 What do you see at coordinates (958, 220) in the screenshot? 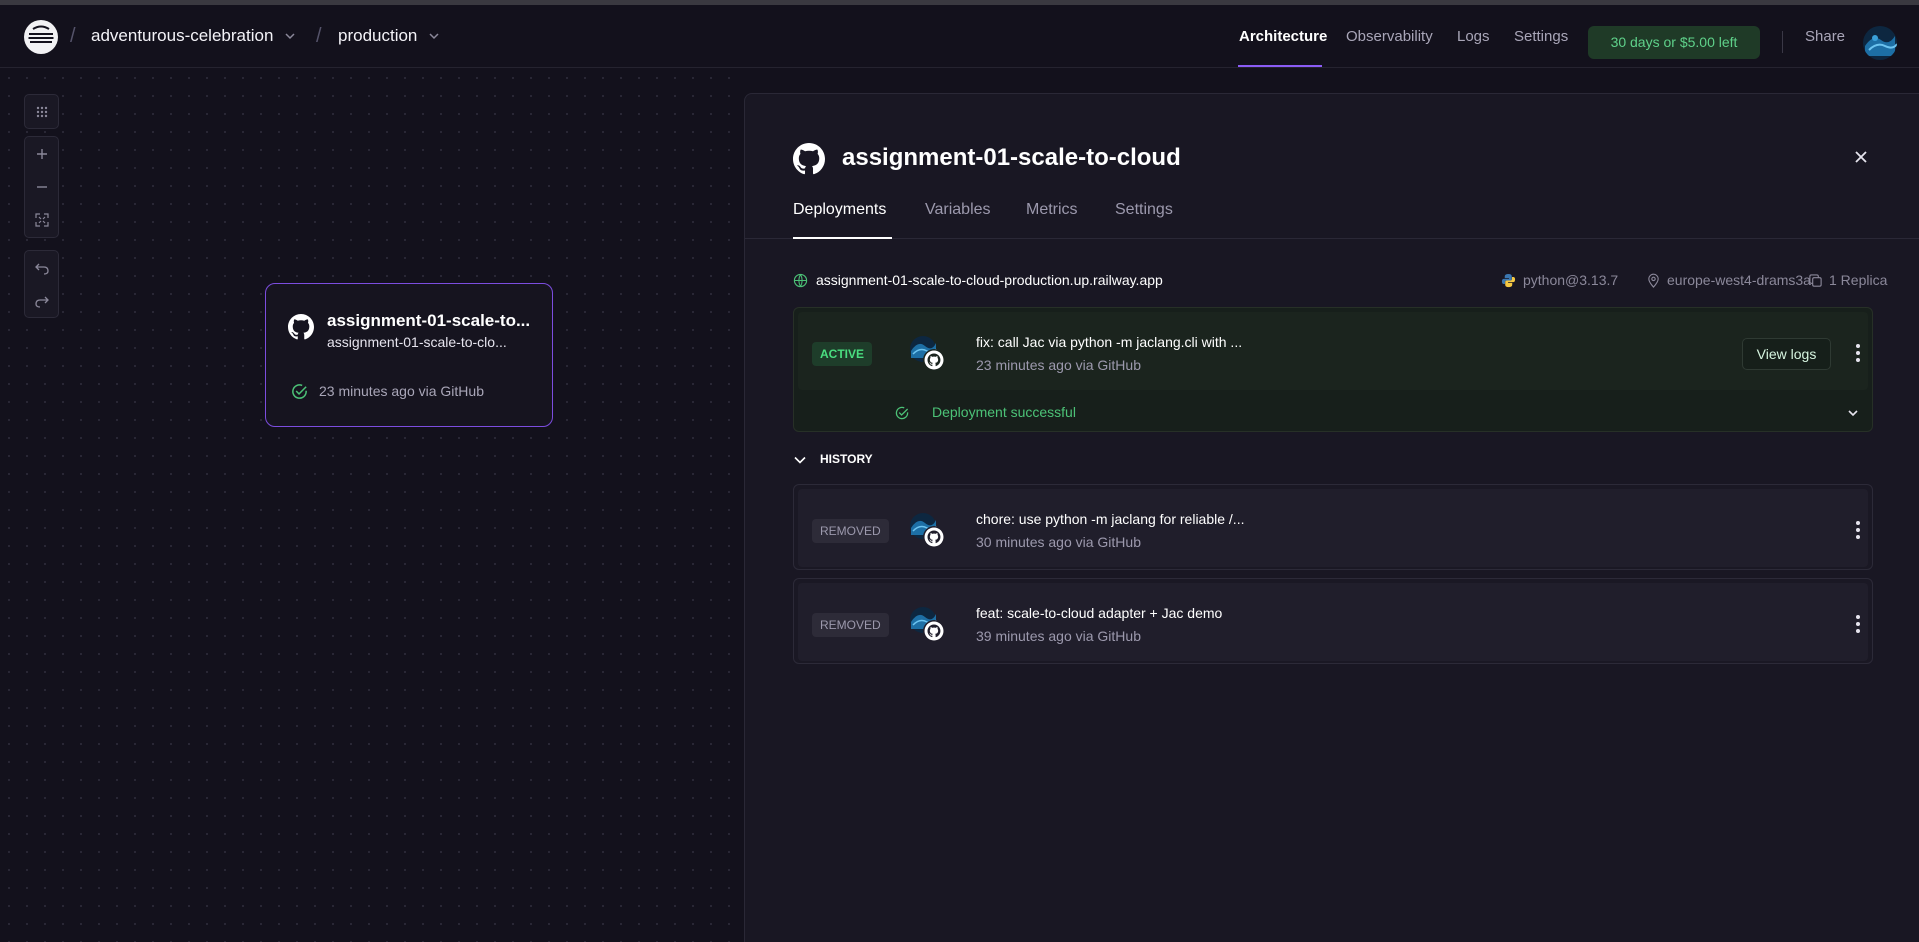
I see `tab-variables: Variables` at bounding box center [958, 220].